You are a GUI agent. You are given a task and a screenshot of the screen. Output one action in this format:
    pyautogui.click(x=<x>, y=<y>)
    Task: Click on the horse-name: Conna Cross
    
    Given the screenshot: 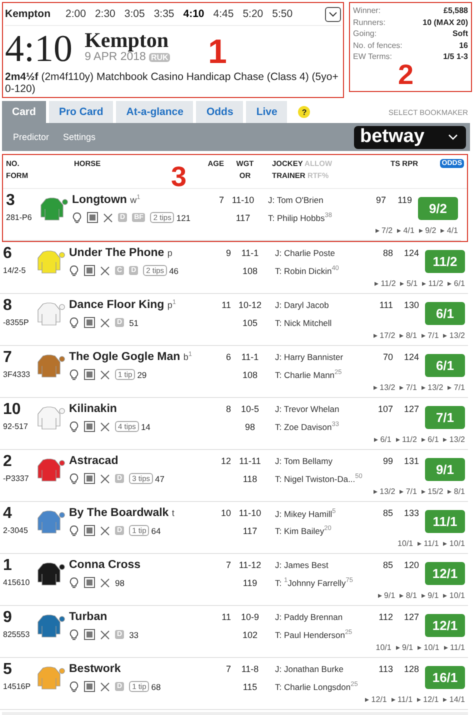 What is the action you would take?
    pyautogui.click(x=139, y=565)
    